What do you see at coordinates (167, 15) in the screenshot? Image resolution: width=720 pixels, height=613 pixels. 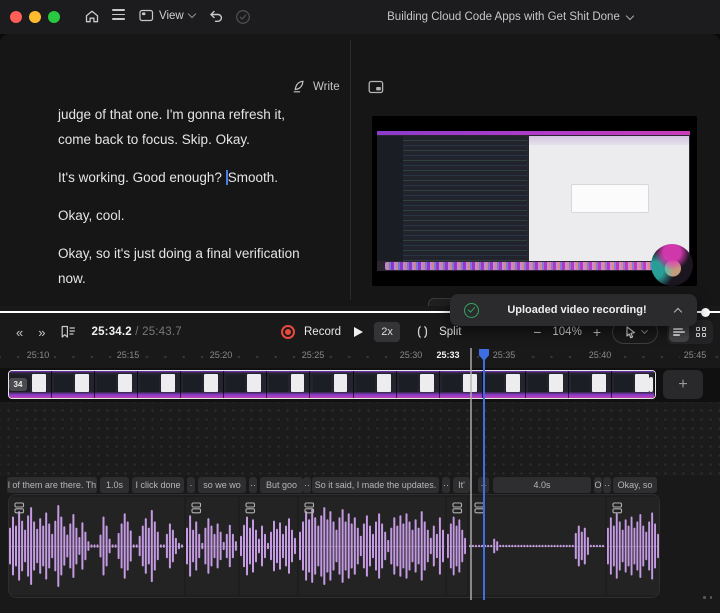 I see `view-menu: View` at bounding box center [167, 15].